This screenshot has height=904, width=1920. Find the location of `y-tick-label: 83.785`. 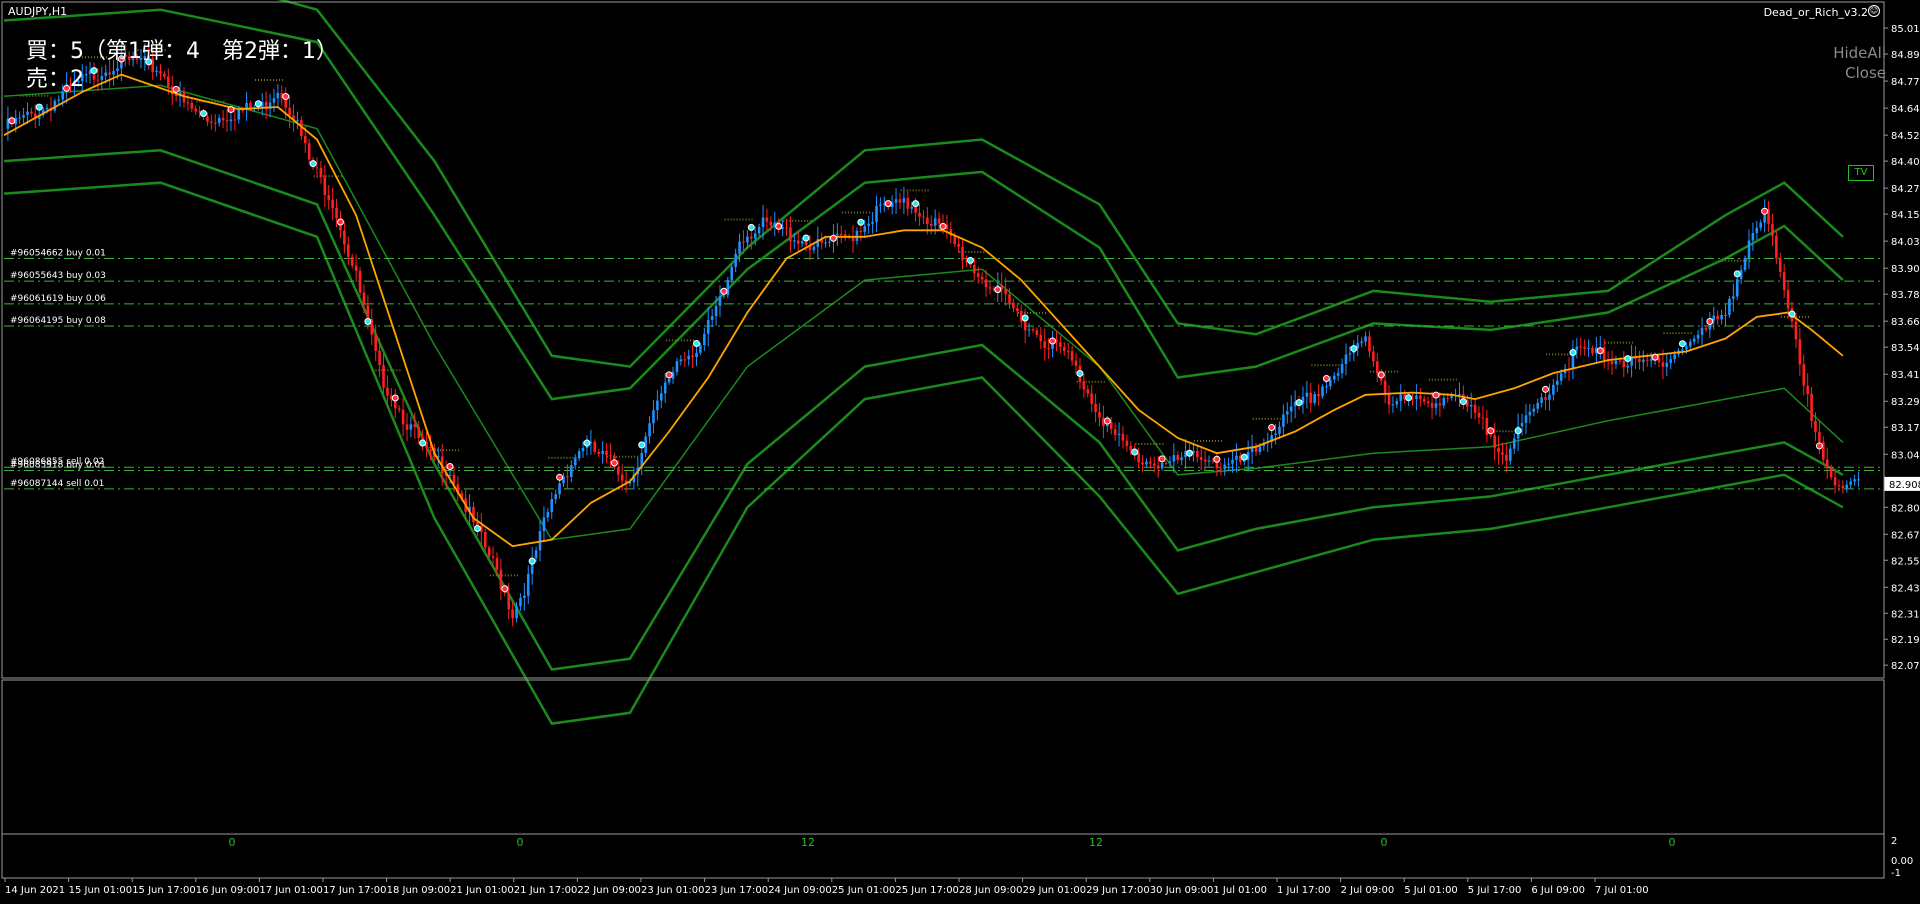

y-tick-label: 83.785 is located at coordinates (1905, 295).